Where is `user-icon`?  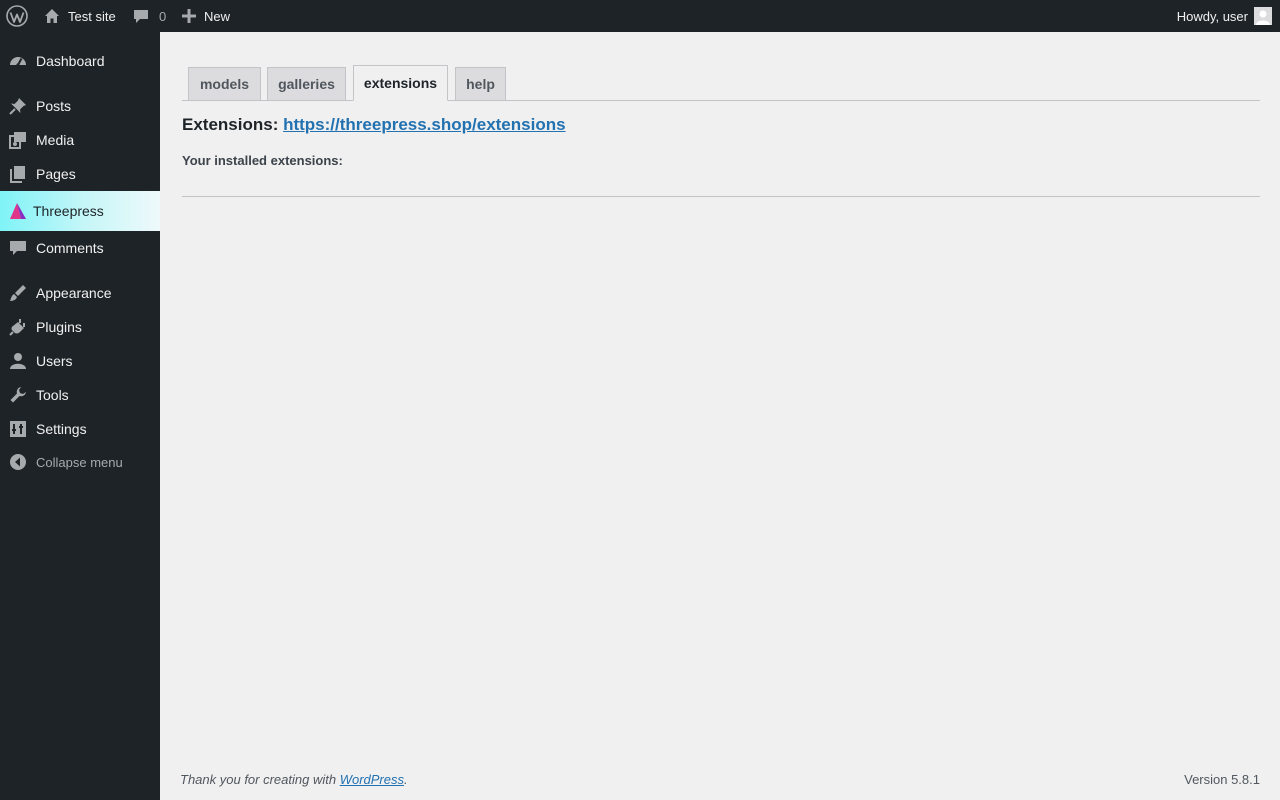
user-icon is located at coordinates (18, 361).